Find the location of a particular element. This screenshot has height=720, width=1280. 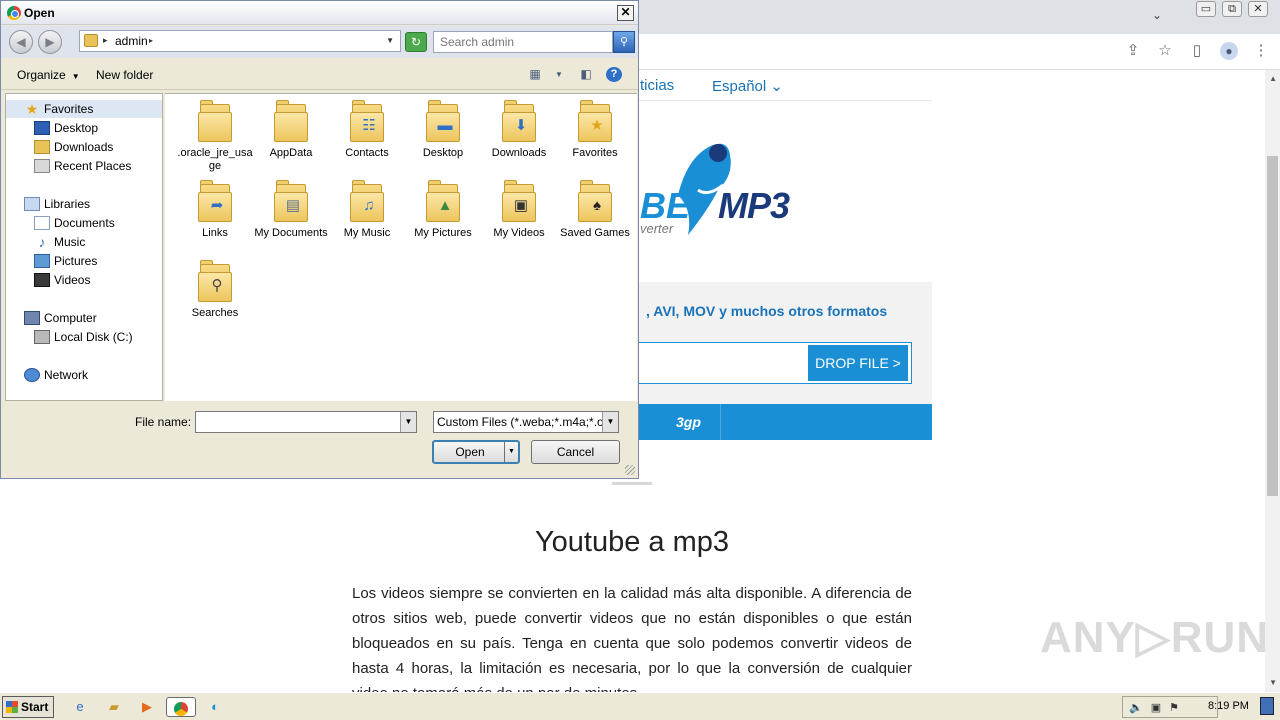

menu-icon: ⋮ is located at coordinates (1261, 51).